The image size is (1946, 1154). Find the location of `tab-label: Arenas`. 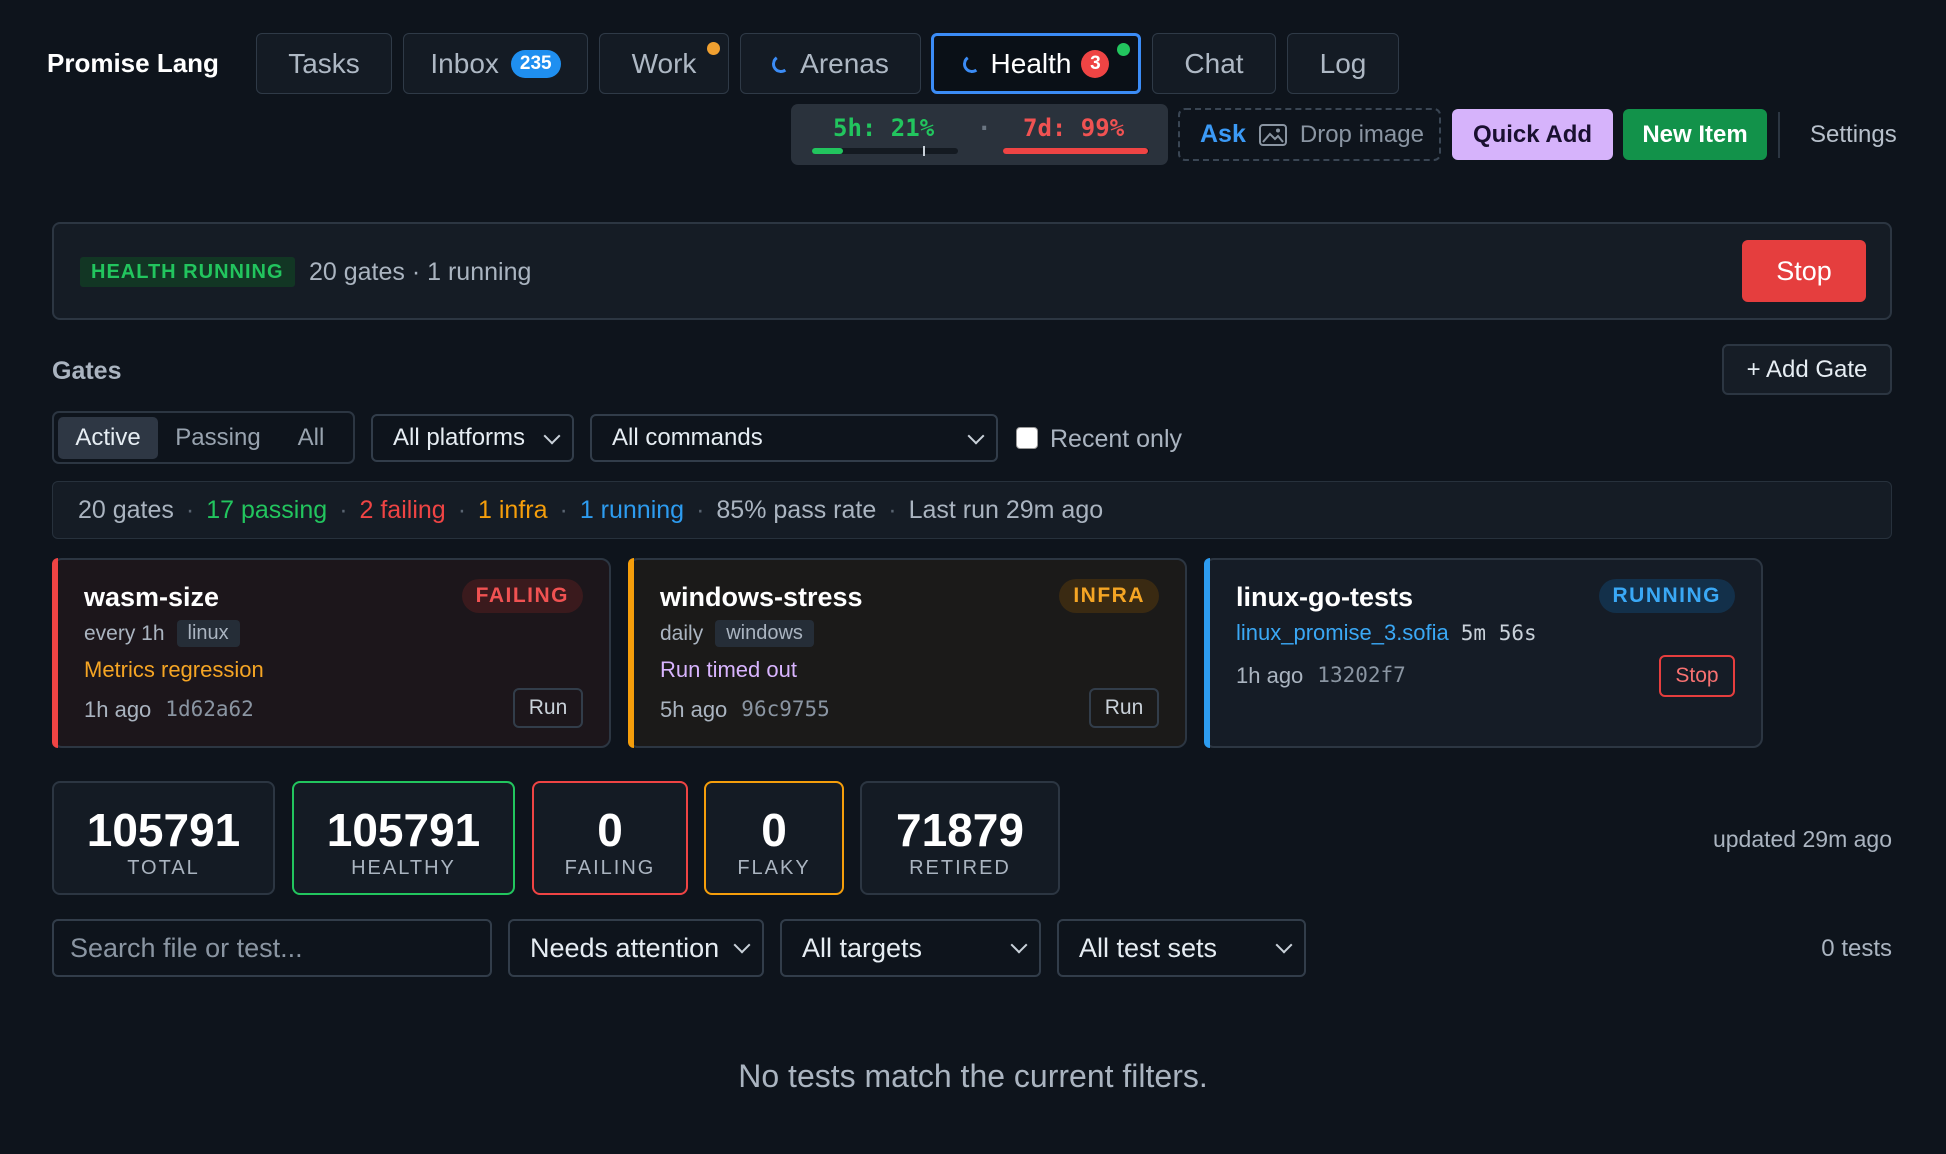

tab-label: Arenas is located at coordinates (844, 63).